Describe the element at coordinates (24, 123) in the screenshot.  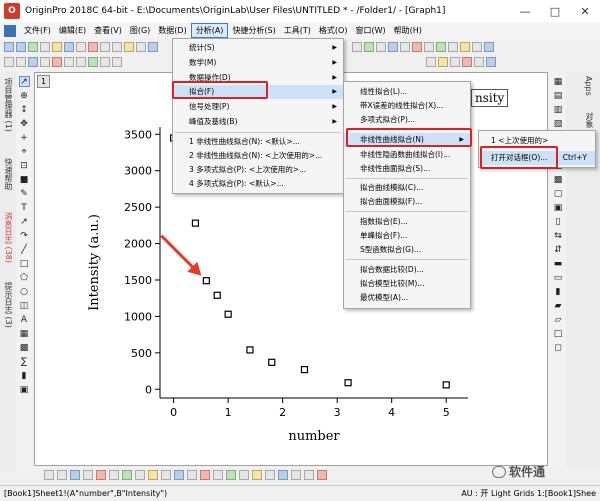
I see `pan-icon: ✥` at that location.